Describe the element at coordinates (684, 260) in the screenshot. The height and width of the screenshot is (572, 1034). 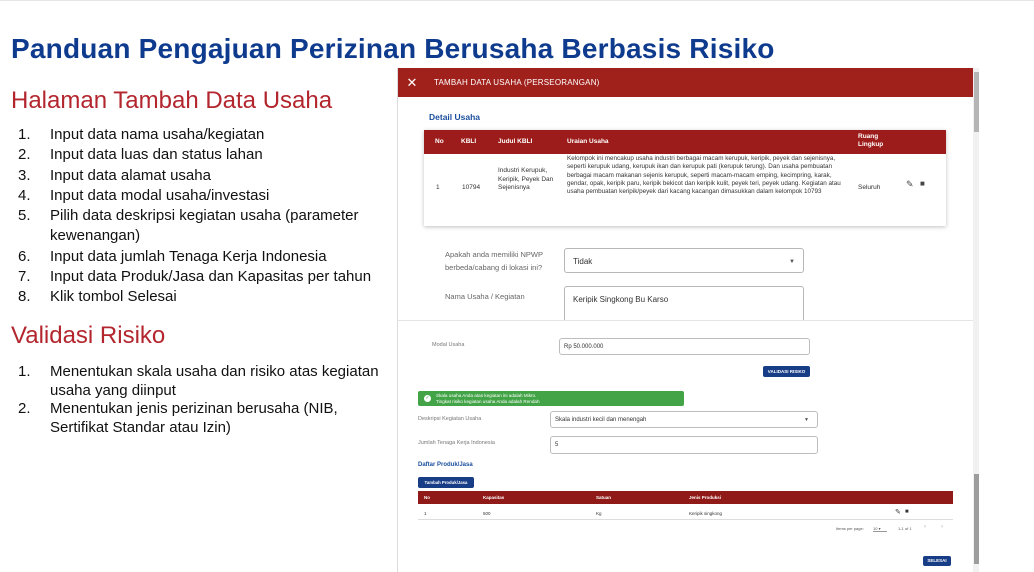
I see `npwp-select: Tidak ▼` at that location.